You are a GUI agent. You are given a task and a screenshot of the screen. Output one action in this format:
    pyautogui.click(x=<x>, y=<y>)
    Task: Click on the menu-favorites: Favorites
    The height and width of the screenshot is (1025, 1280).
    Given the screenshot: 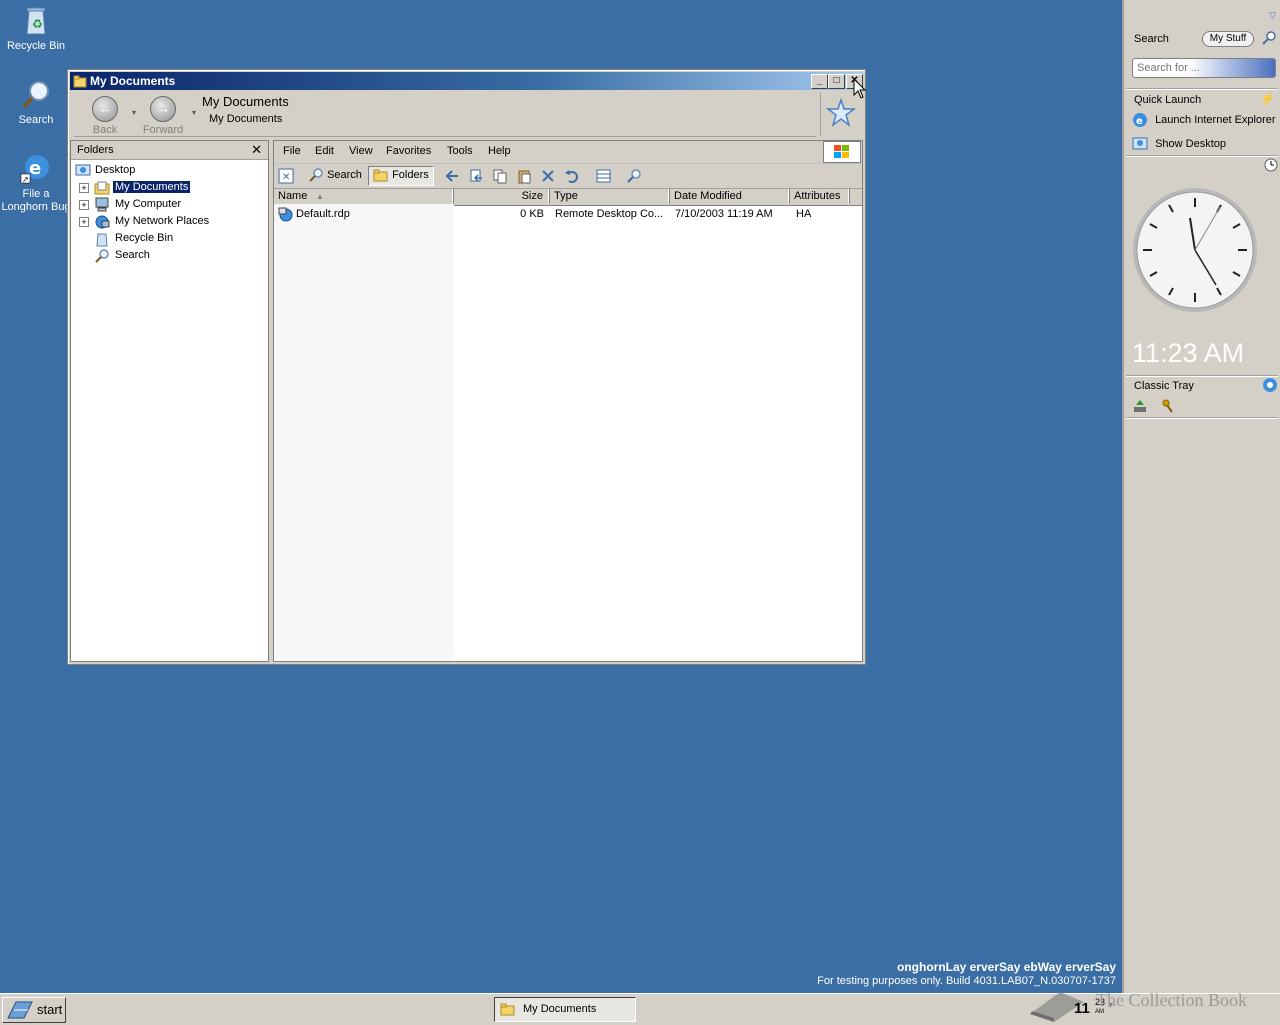 What is the action you would take?
    pyautogui.click(x=408, y=151)
    